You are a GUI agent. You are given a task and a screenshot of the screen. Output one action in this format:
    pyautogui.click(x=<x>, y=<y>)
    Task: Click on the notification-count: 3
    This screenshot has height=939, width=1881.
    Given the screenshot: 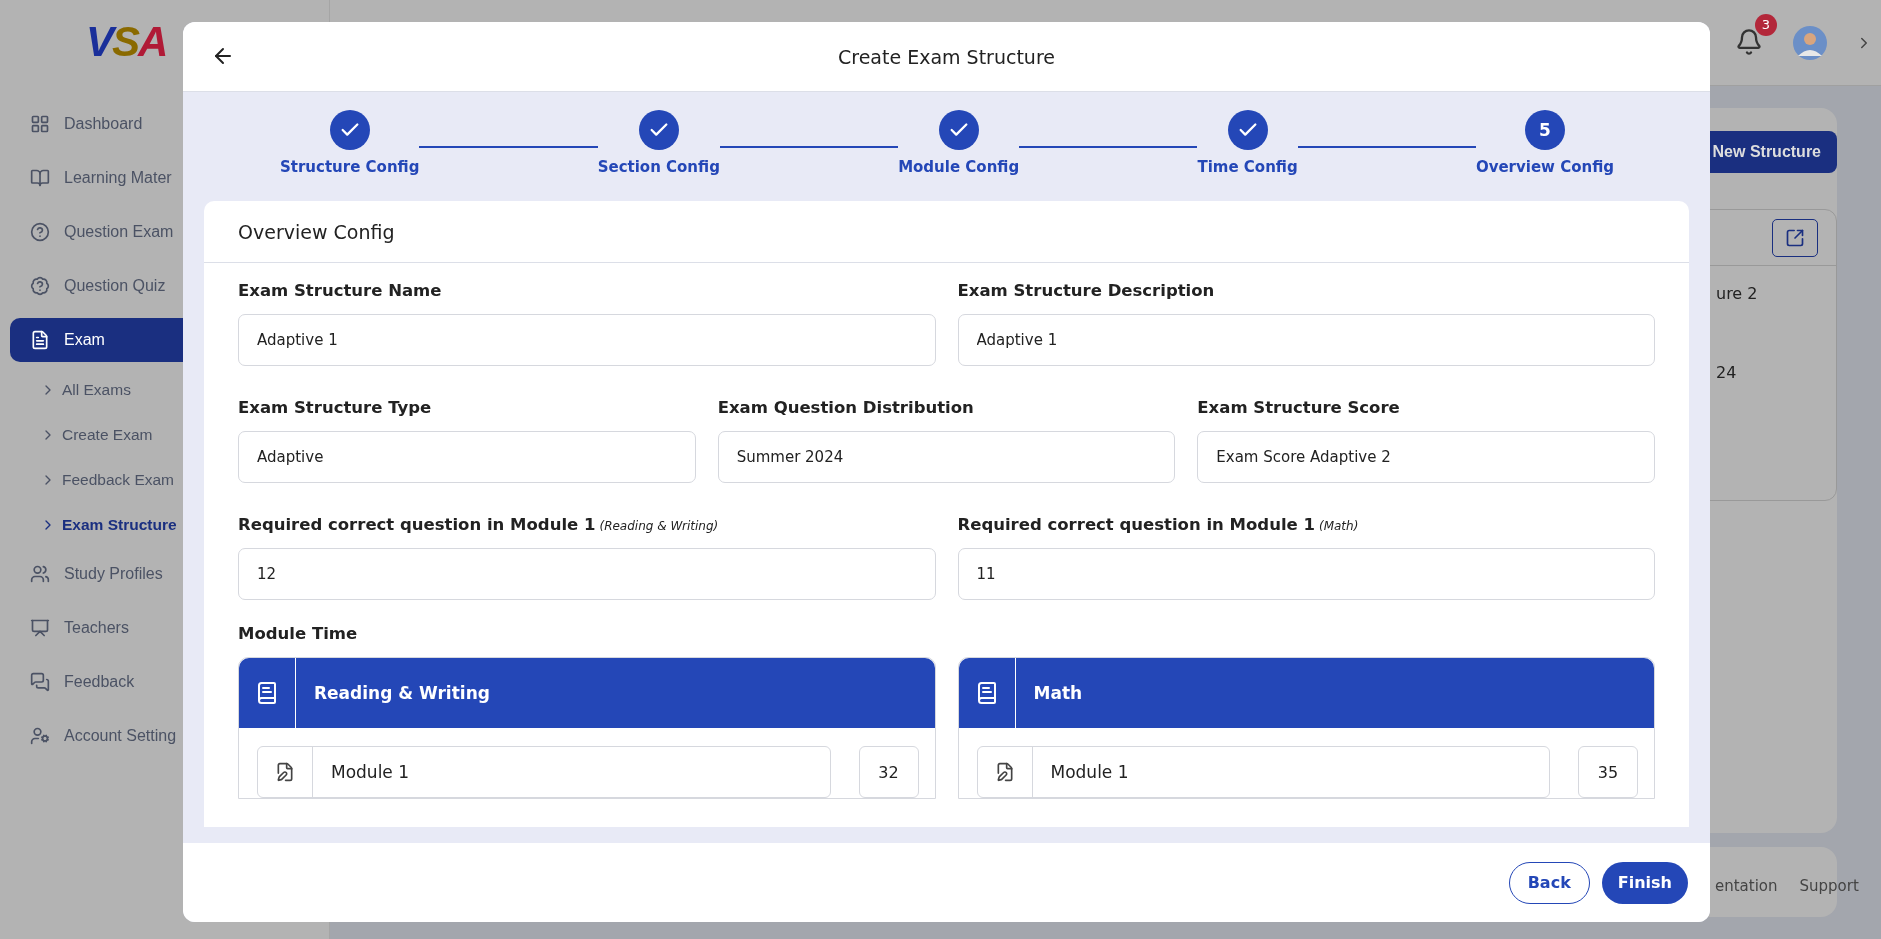 What is the action you would take?
    pyautogui.click(x=1766, y=24)
    